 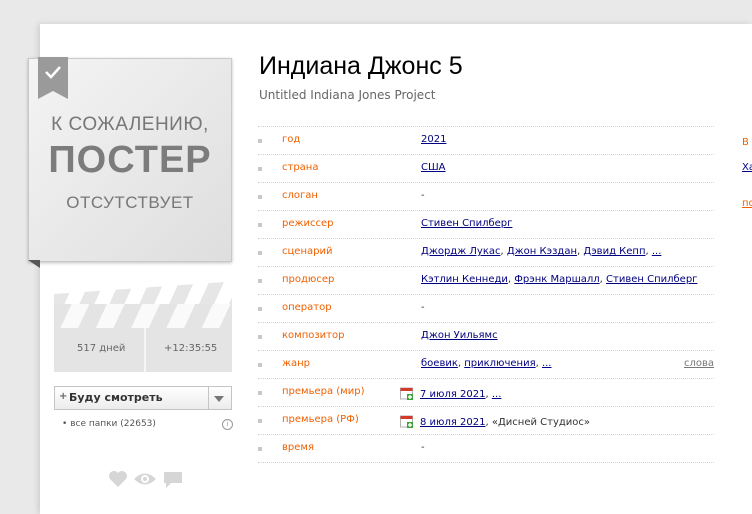 I want to click on composer-link: Джон Уильямс, so click(x=459, y=335).